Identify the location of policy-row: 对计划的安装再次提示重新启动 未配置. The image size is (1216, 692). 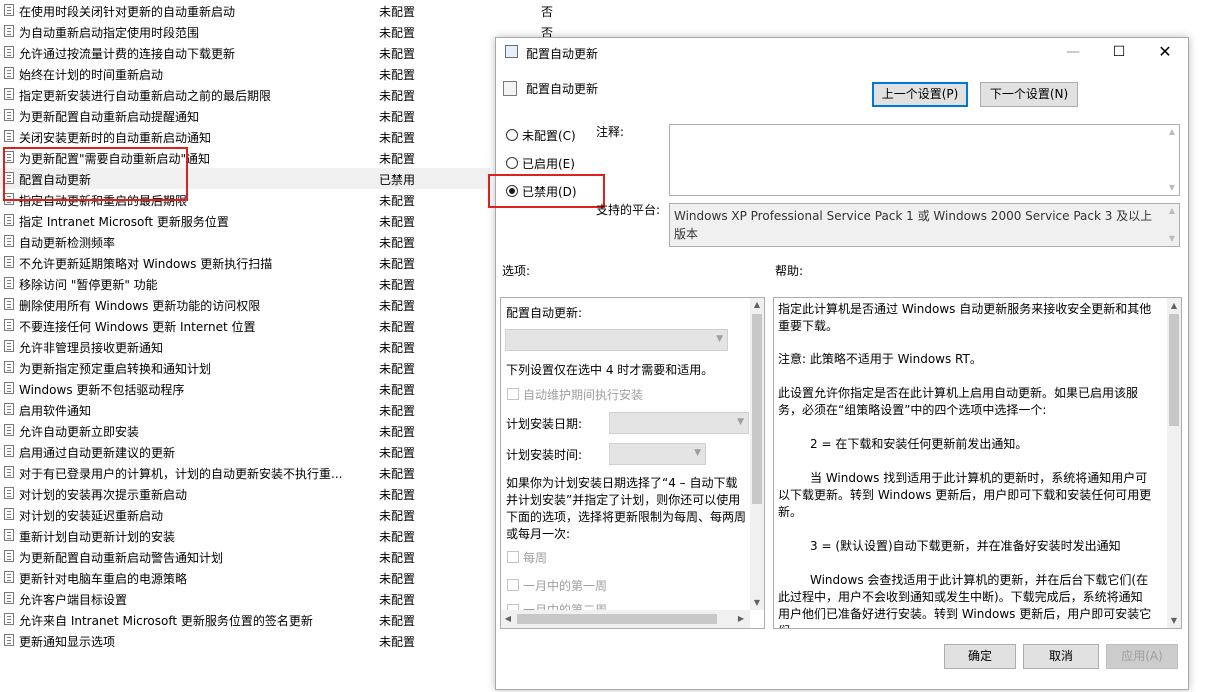
(280, 493).